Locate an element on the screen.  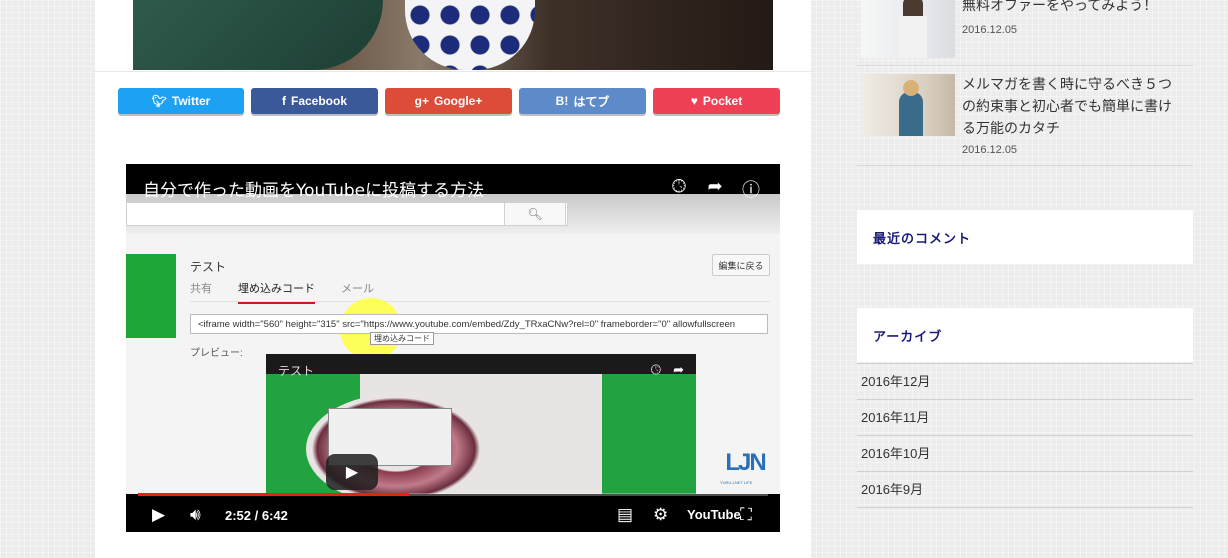
subtitles-icon: ▤ is located at coordinates (625, 515).